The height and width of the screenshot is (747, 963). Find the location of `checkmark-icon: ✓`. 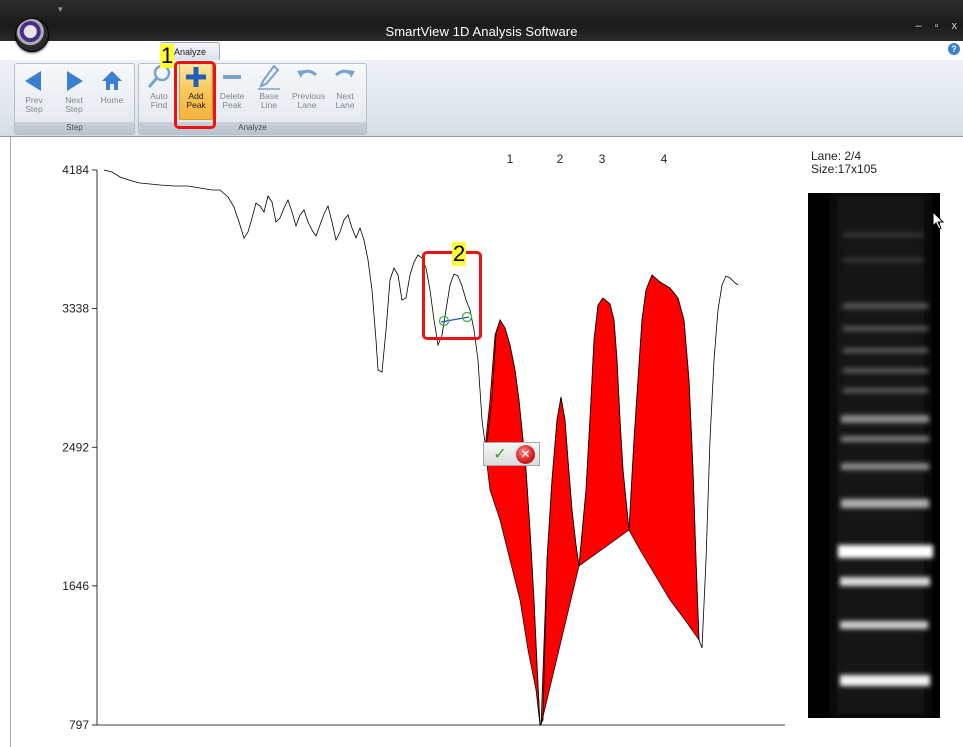

checkmark-icon: ✓ is located at coordinates (500, 454).